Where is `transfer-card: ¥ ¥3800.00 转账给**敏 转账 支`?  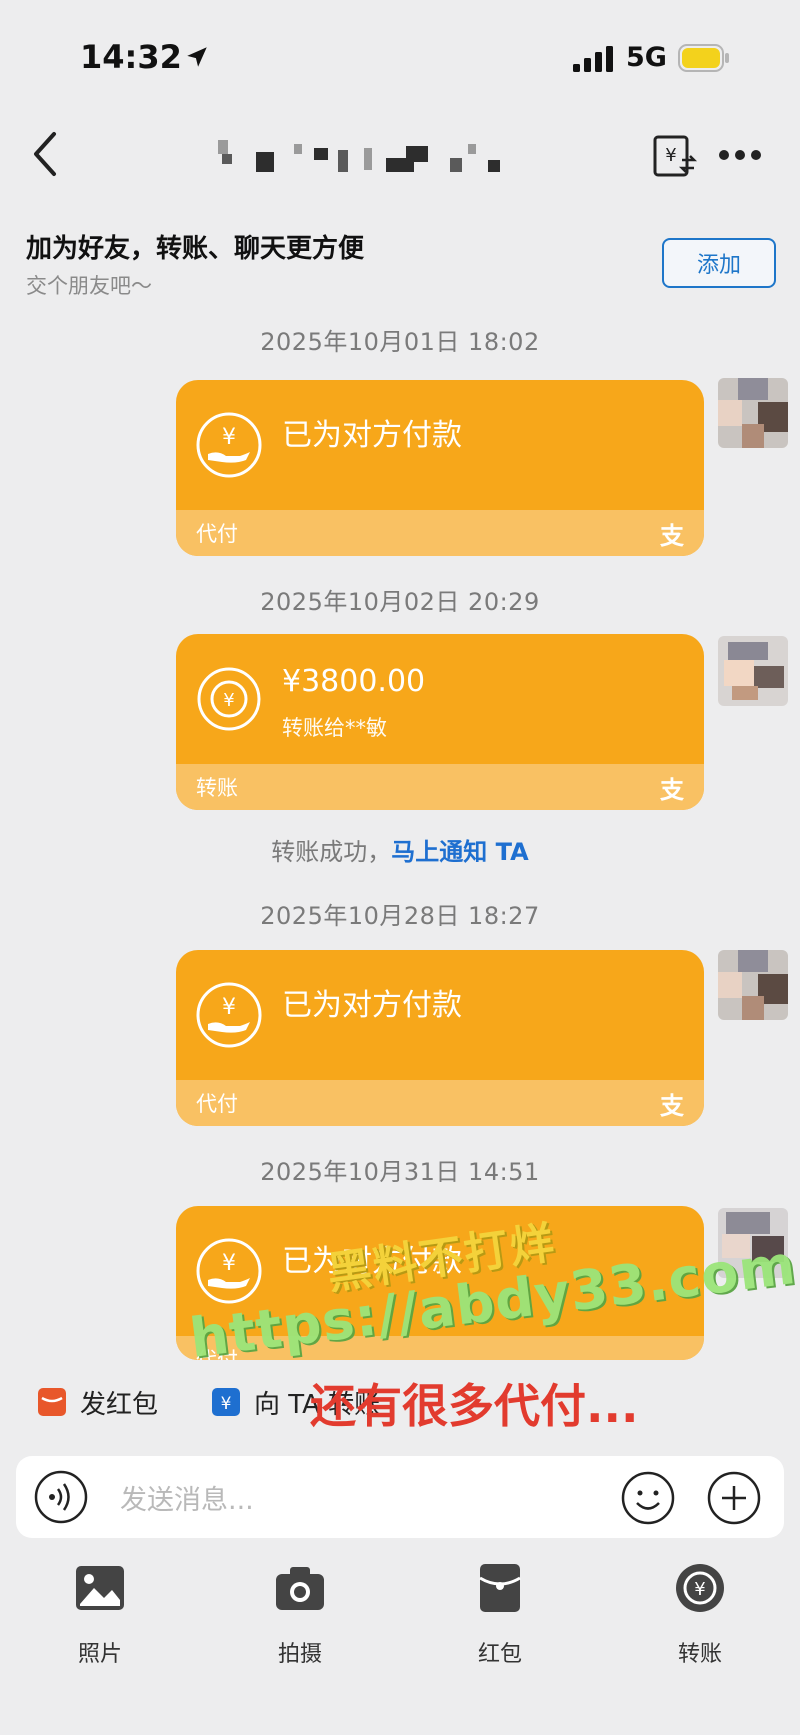
transfer-card: ¥ ¥3800.00 转账给**敏 转账 支 is located at coordinates (440, 722).